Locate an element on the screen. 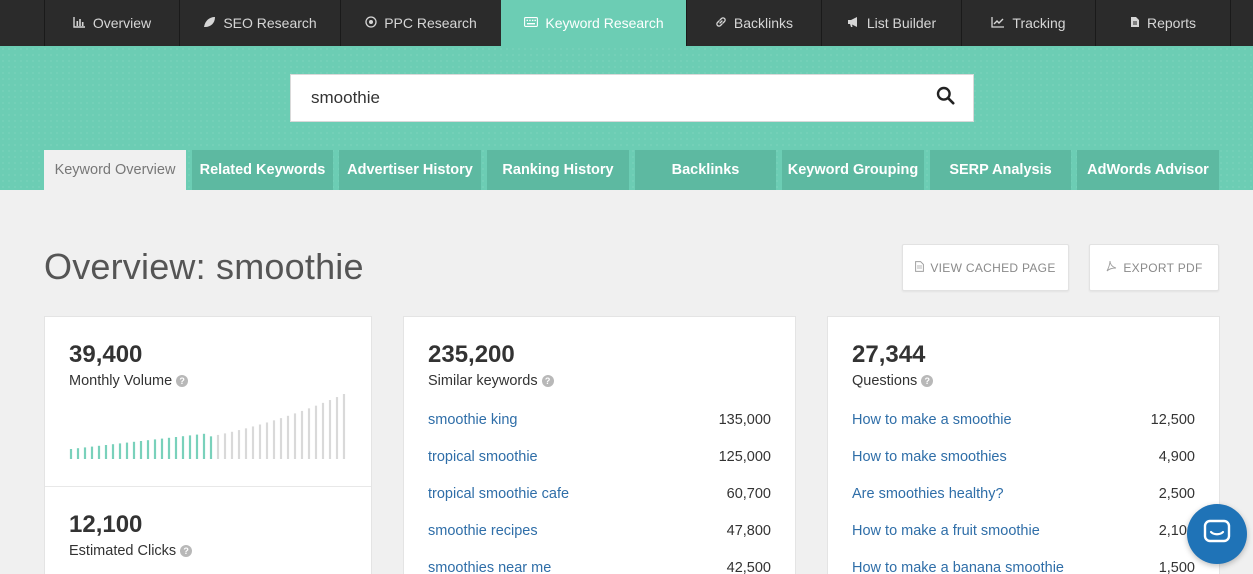 This screenshot has height=574, width=1253. question-link: How to make smoothies is located at coordinates (929, 457).